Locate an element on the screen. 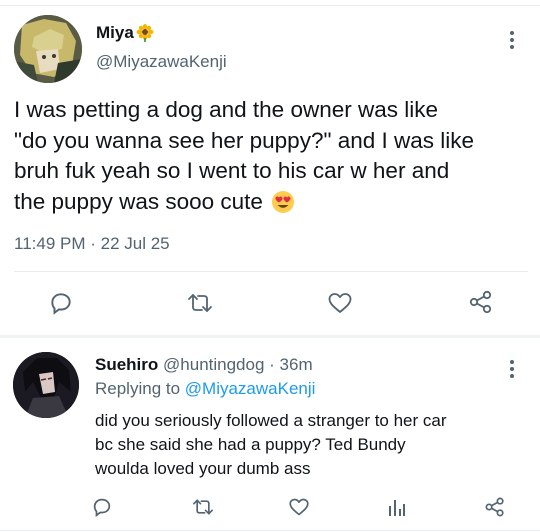 Image resolution: width=540 pixels, height=532 pixels. reply-like-icon is located at coordinates (299, 507).